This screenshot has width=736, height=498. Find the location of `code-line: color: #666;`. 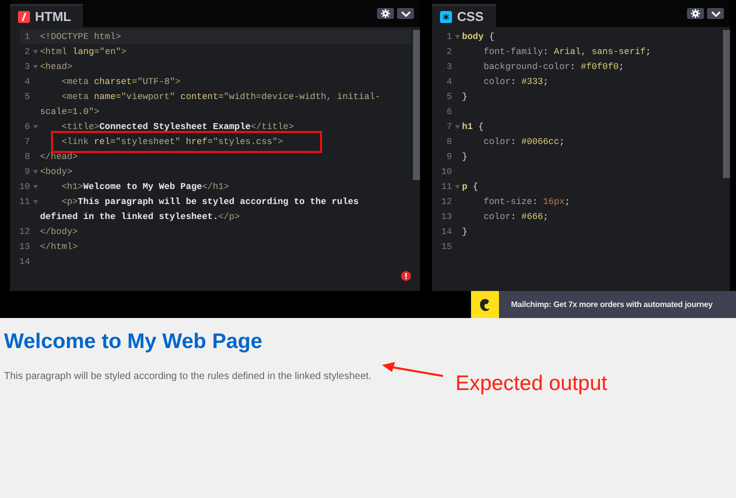

code-line: color: #666; is located at coordinates (516, 217).